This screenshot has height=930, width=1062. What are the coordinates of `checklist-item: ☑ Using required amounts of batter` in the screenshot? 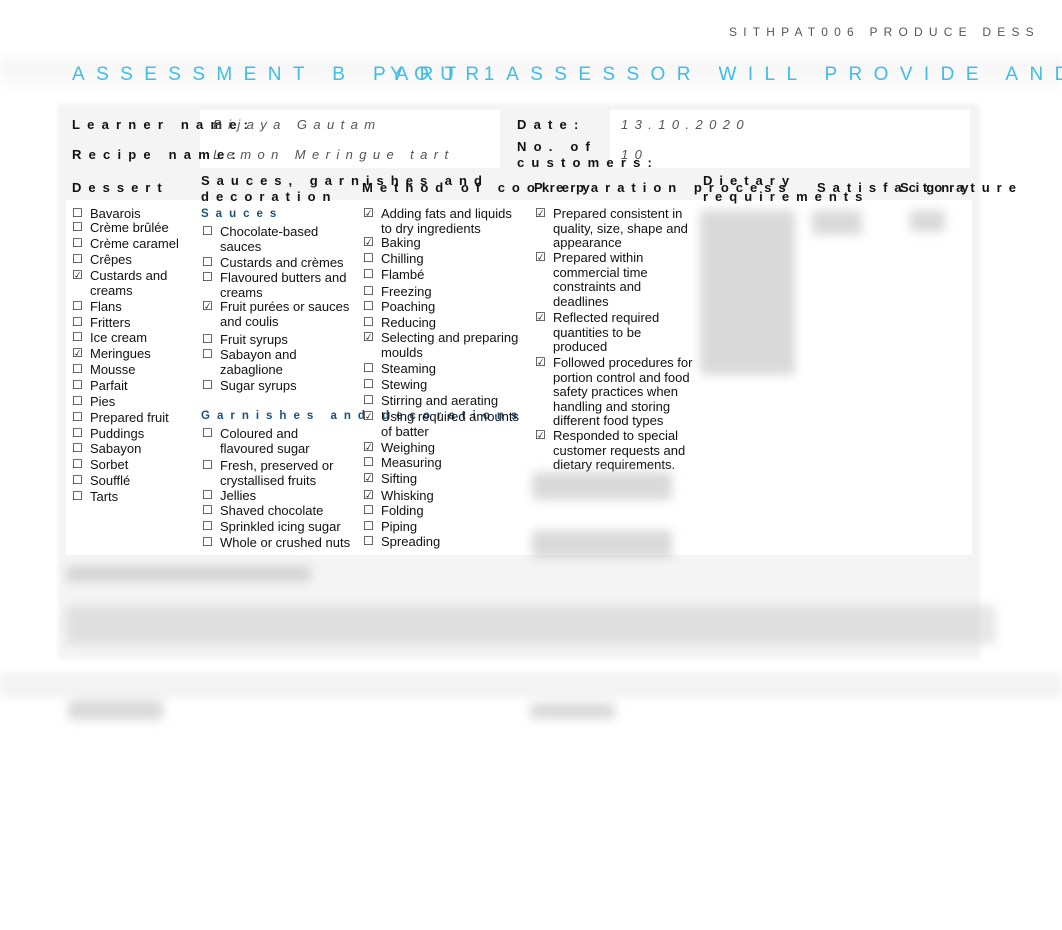 It's located at (443, 424).